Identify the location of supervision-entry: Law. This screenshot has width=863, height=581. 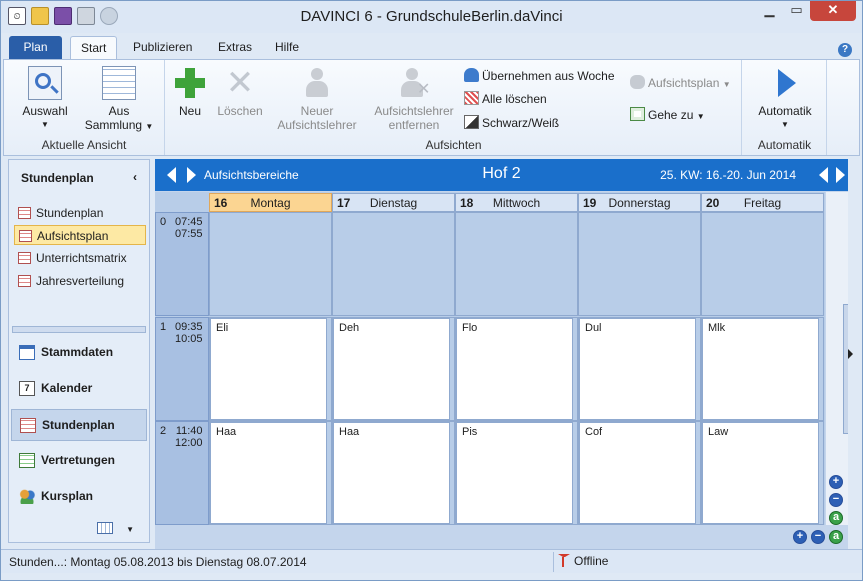
(760, 473).